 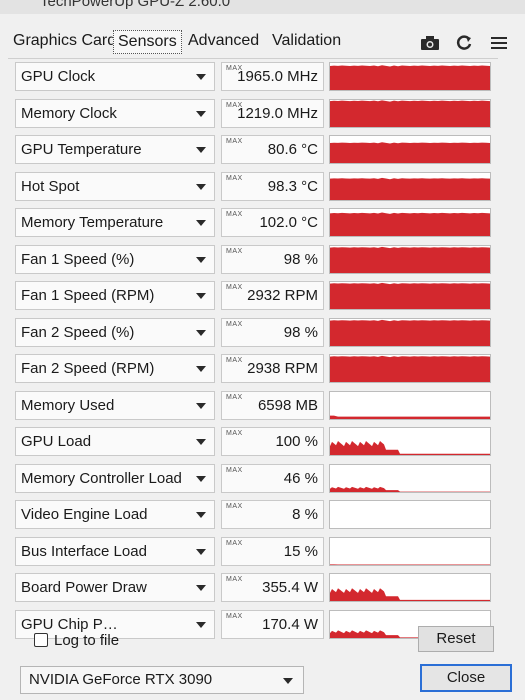 What do you see at coordinates (292, 149) in the screenshot?
I see `sensor-value: 80.6 °C` at bounding box center [292, 149].